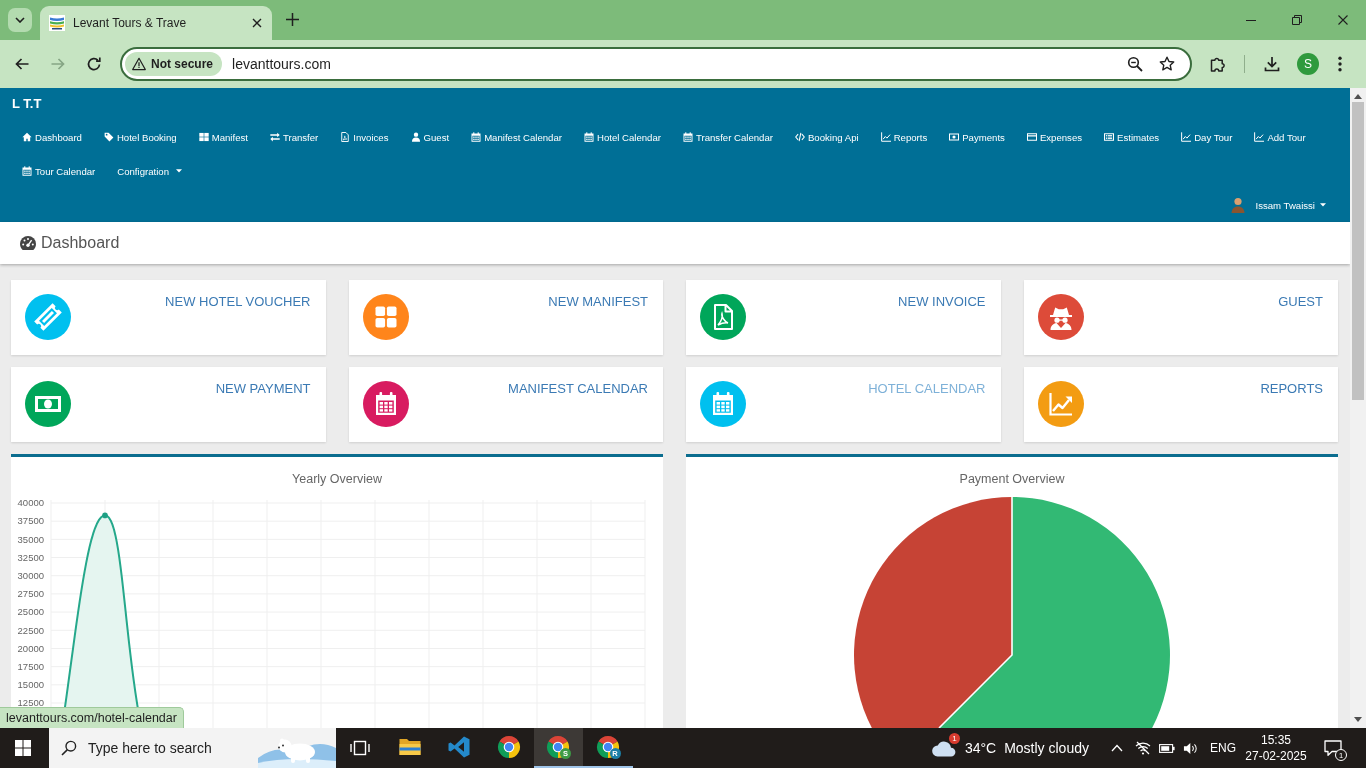 The image size is (1366, 768). Describe the element at coordinates (505, 404) in the screenshot. I see `shortcut-card: MANIFEST CALENDAR` at that location.